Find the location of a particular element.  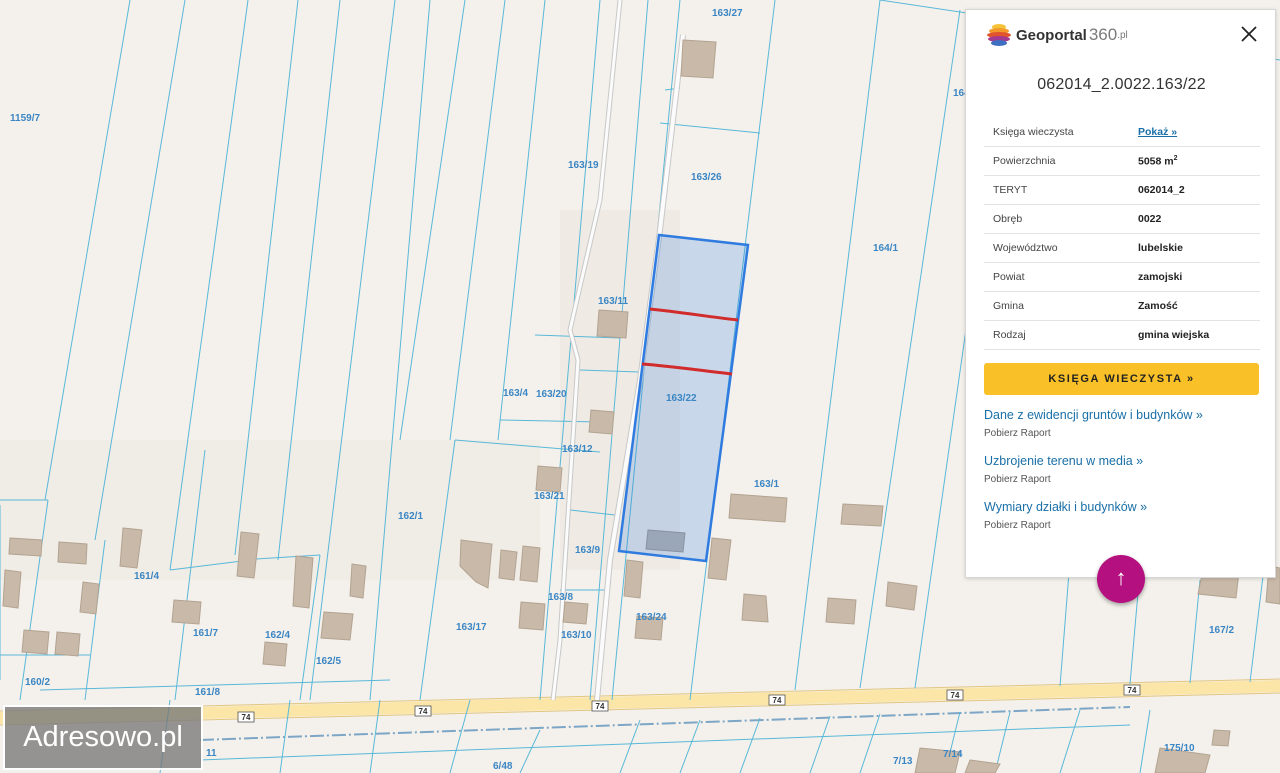

parcel-label: 7/13 is located at coordinates (903, 761).